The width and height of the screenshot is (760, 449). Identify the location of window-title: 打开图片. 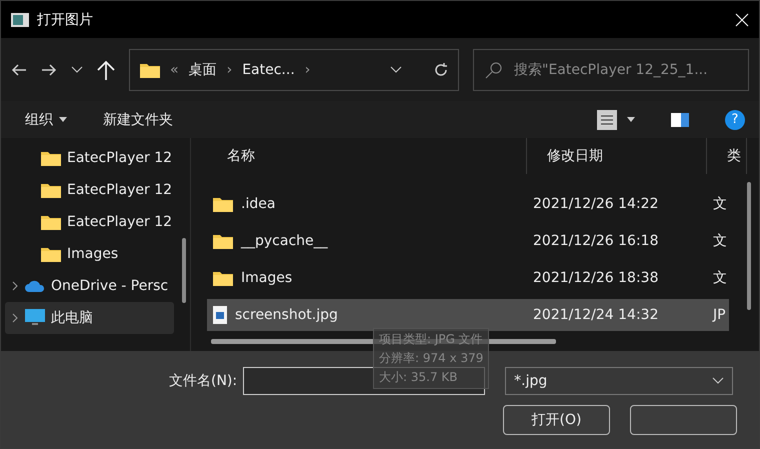
(65, 19).